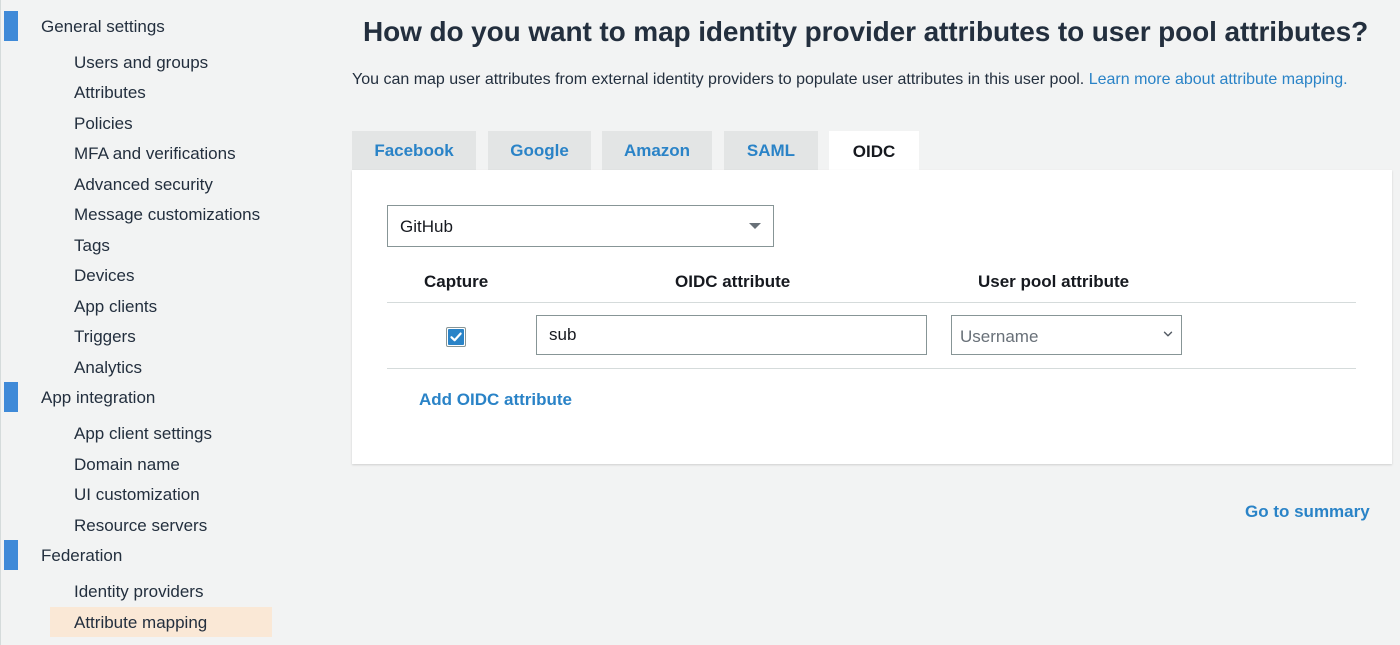 The width and height of the screenshot is (1400, 645). Describe the element at coordinates (104, 275) in the screenshot. I see `sidebar-item-label: Devices` at that location.